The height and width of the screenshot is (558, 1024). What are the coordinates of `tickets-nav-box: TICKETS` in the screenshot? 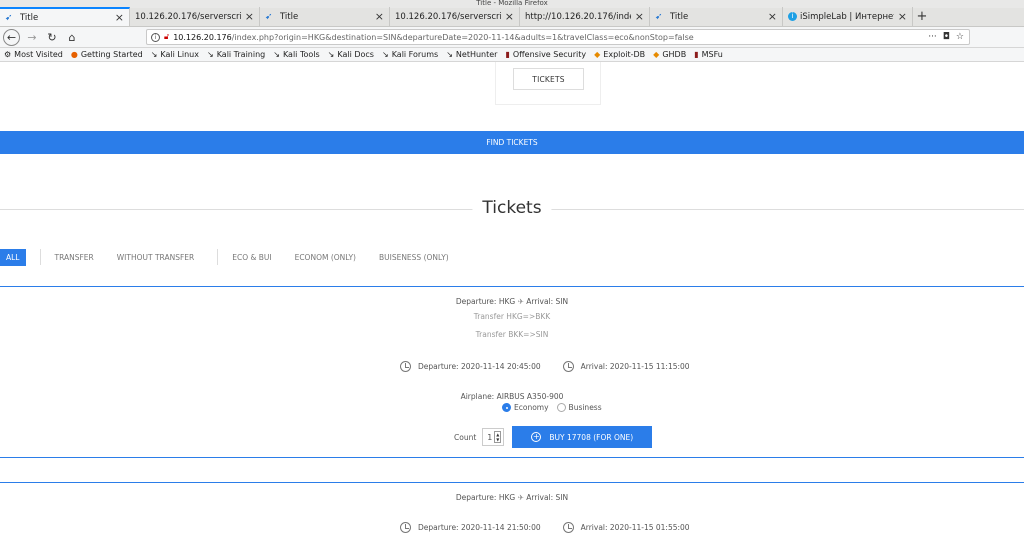 It's located at (548, 83).